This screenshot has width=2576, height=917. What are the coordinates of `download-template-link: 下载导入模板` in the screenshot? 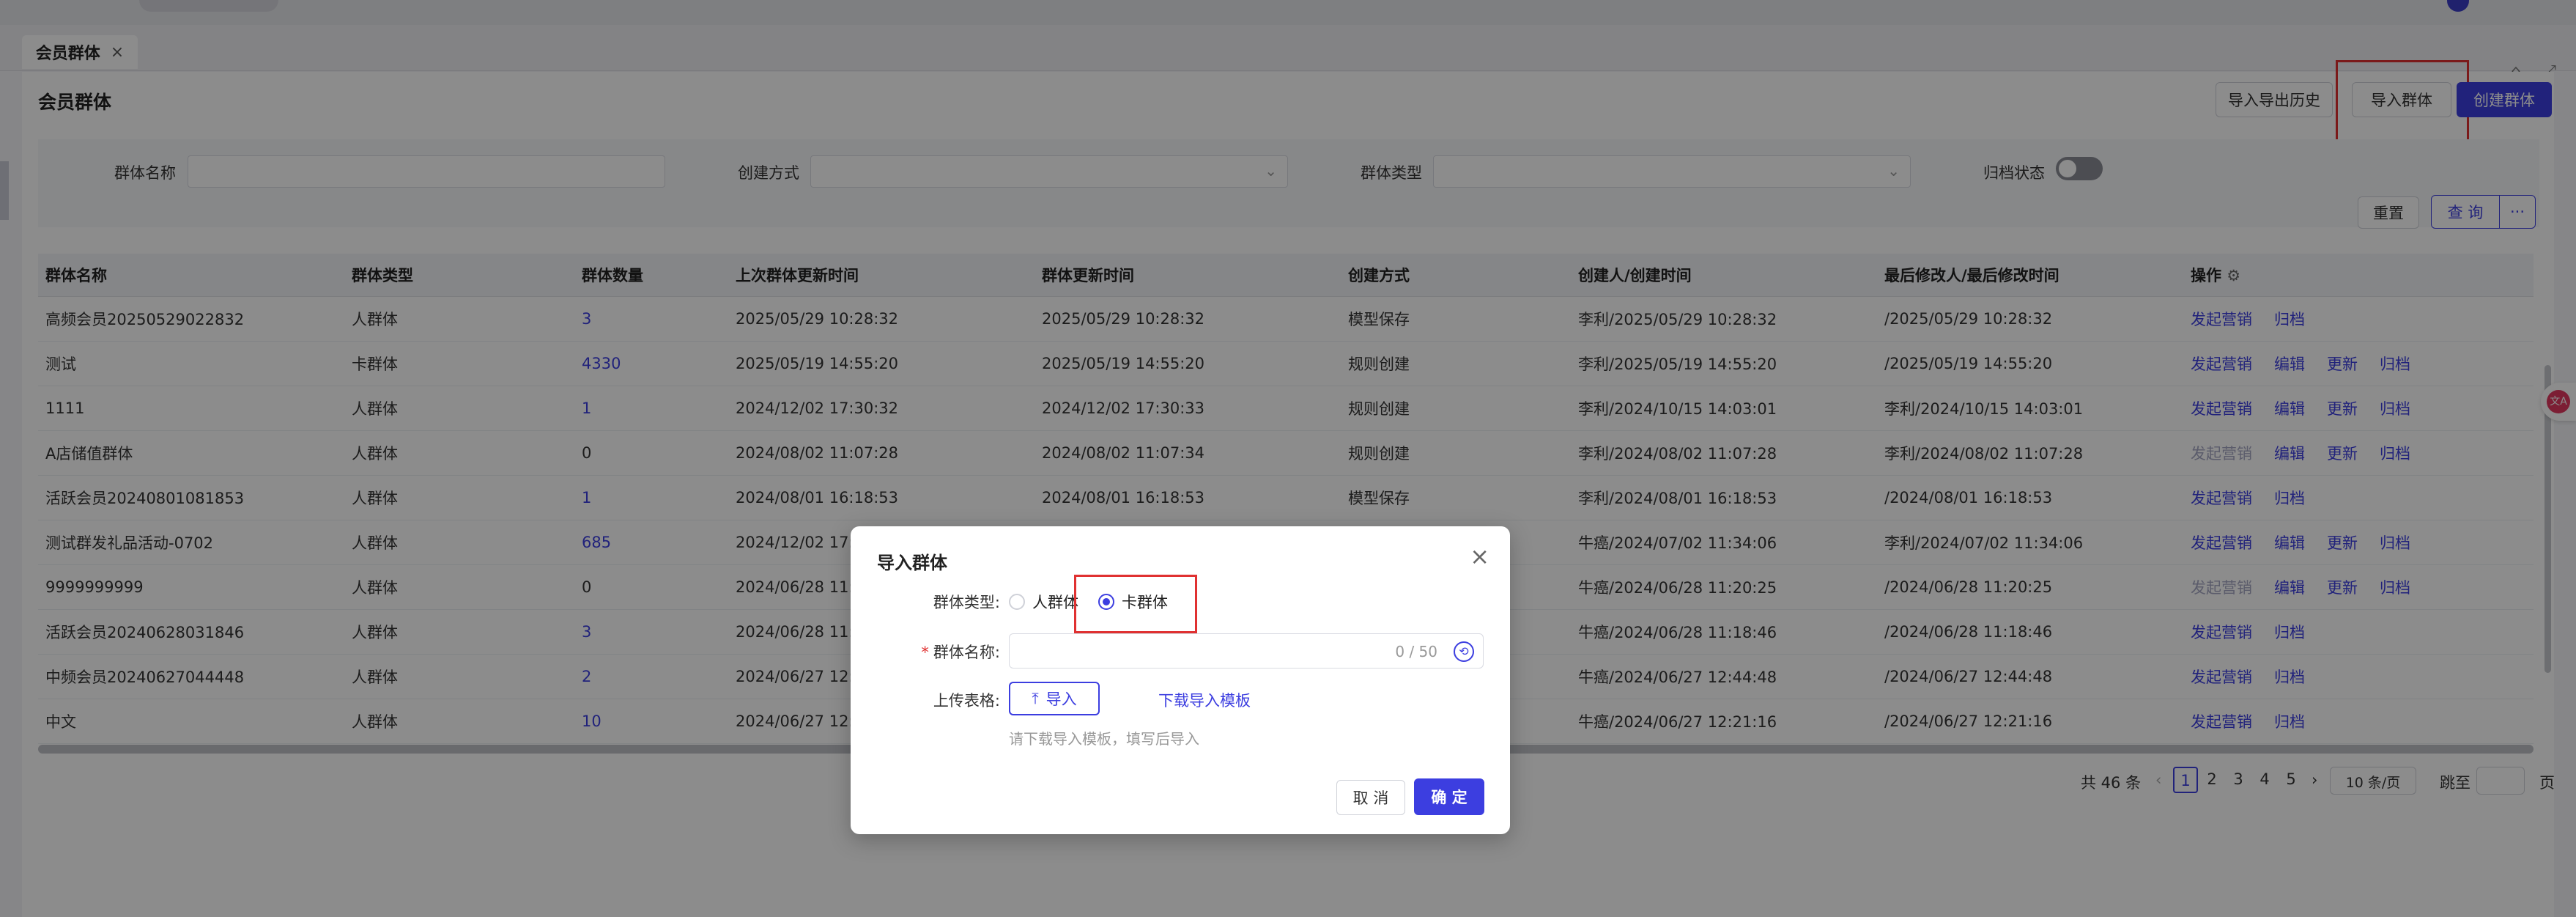 It's located at (1204, 700).